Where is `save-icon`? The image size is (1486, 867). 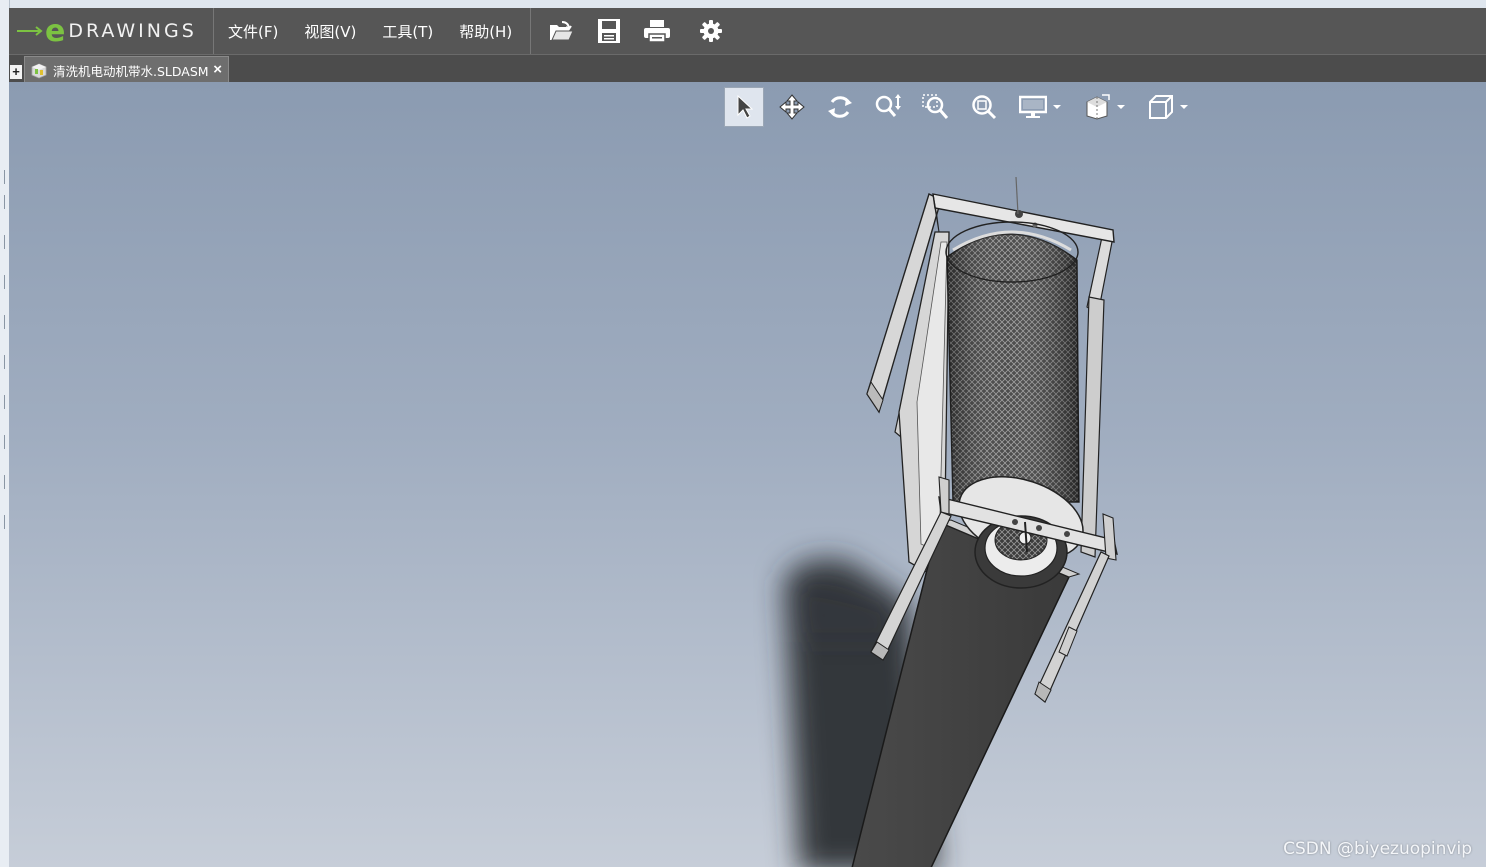 save-icon is located at coordinates (609, 31).